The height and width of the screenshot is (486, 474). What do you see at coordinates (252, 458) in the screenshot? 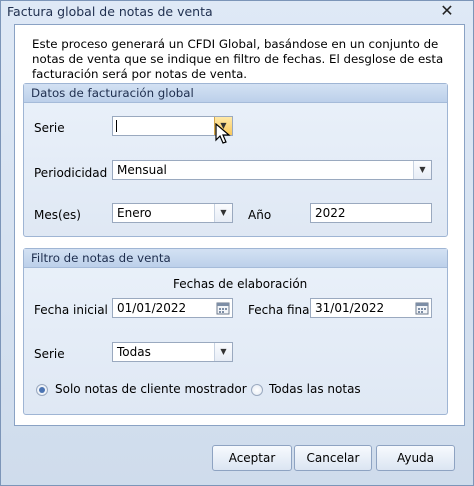
I see `aceptar-button: Aceptar` at bounding box center [252, 458].